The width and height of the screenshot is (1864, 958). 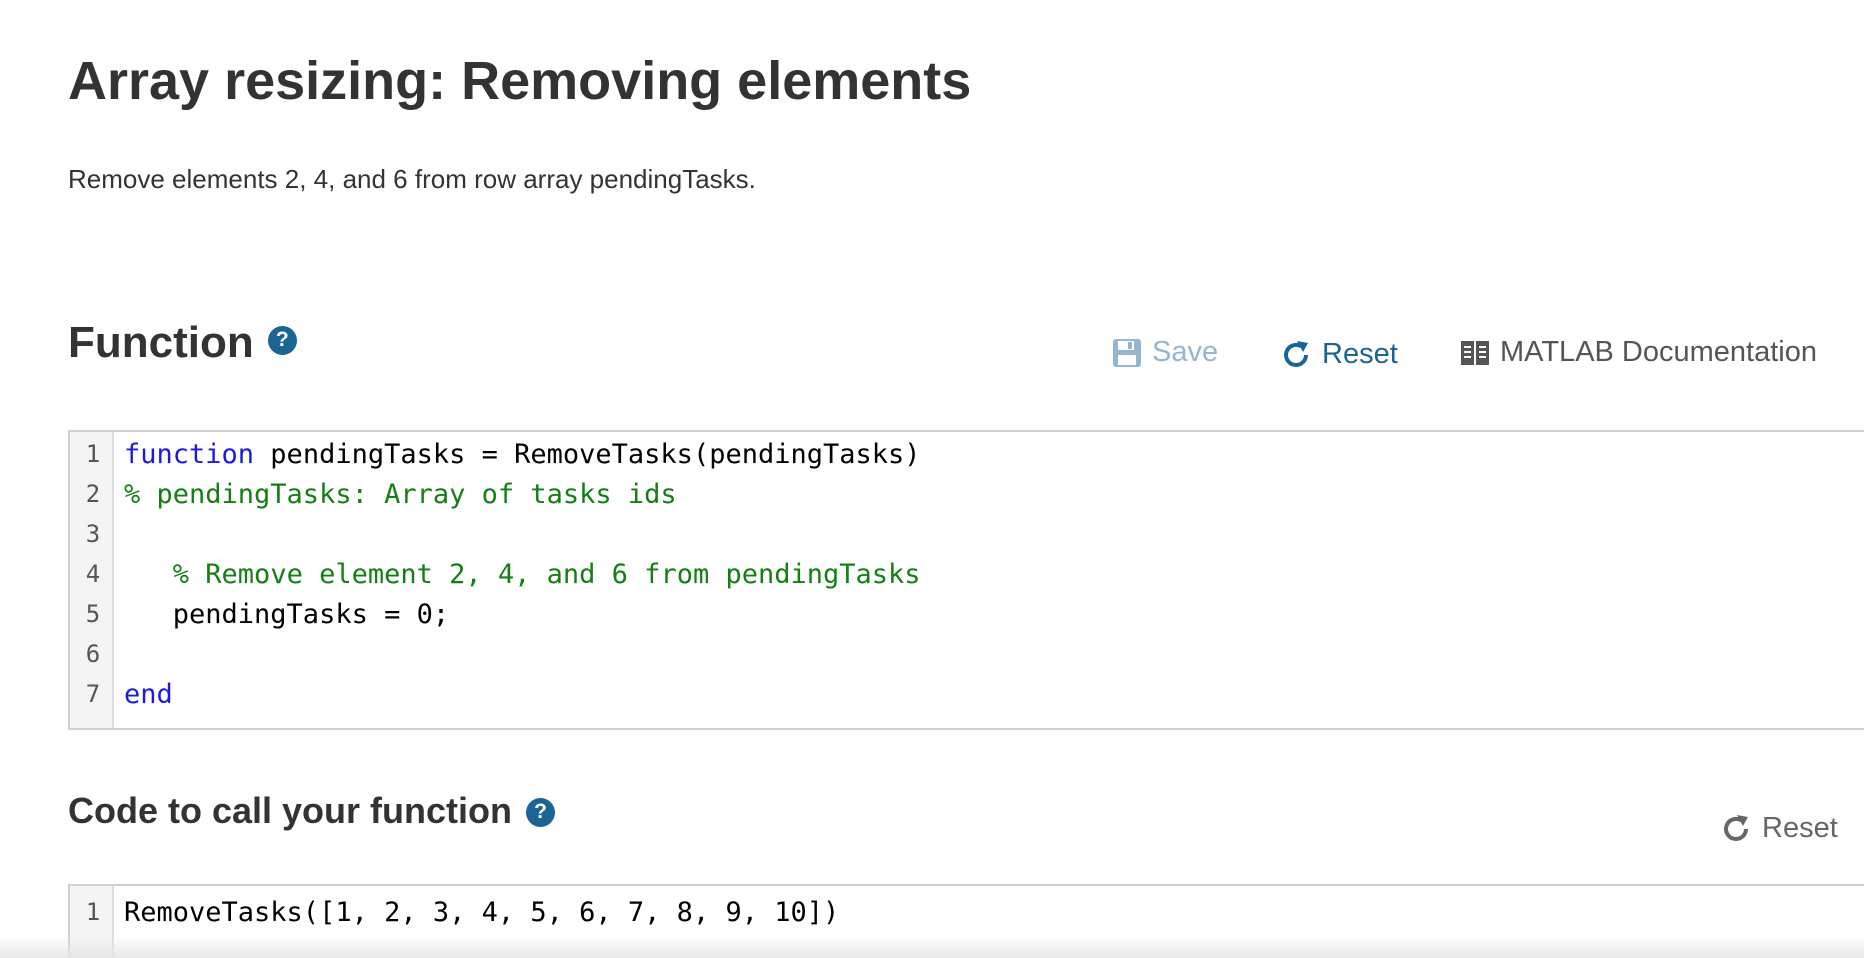 What do you see at coordinates (1185, 352) in the screenshot?
I see `save-label: Save` at bounding box center [1185, 352].